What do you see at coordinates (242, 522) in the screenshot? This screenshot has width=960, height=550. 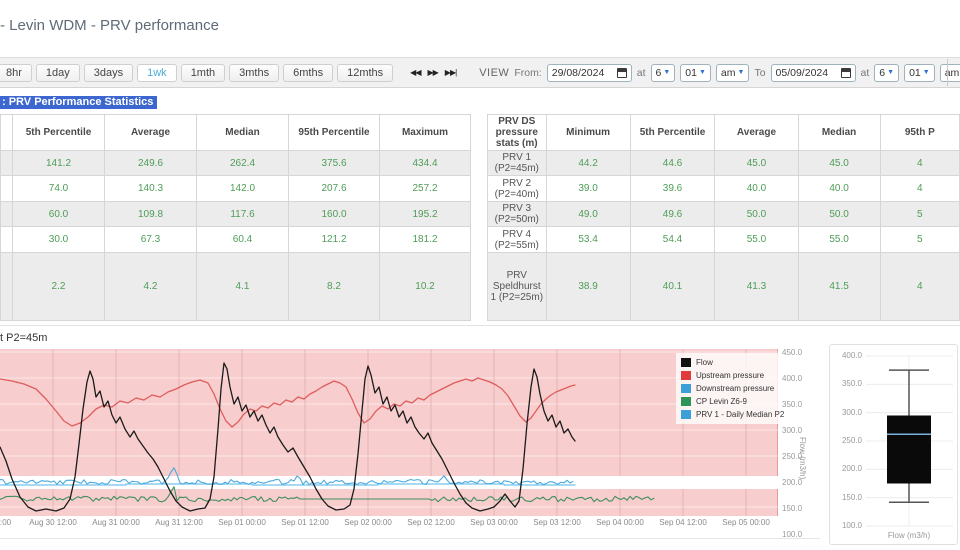 I see `x-tick-label: Sep 01 00:00` at bounding box center [242, 522].